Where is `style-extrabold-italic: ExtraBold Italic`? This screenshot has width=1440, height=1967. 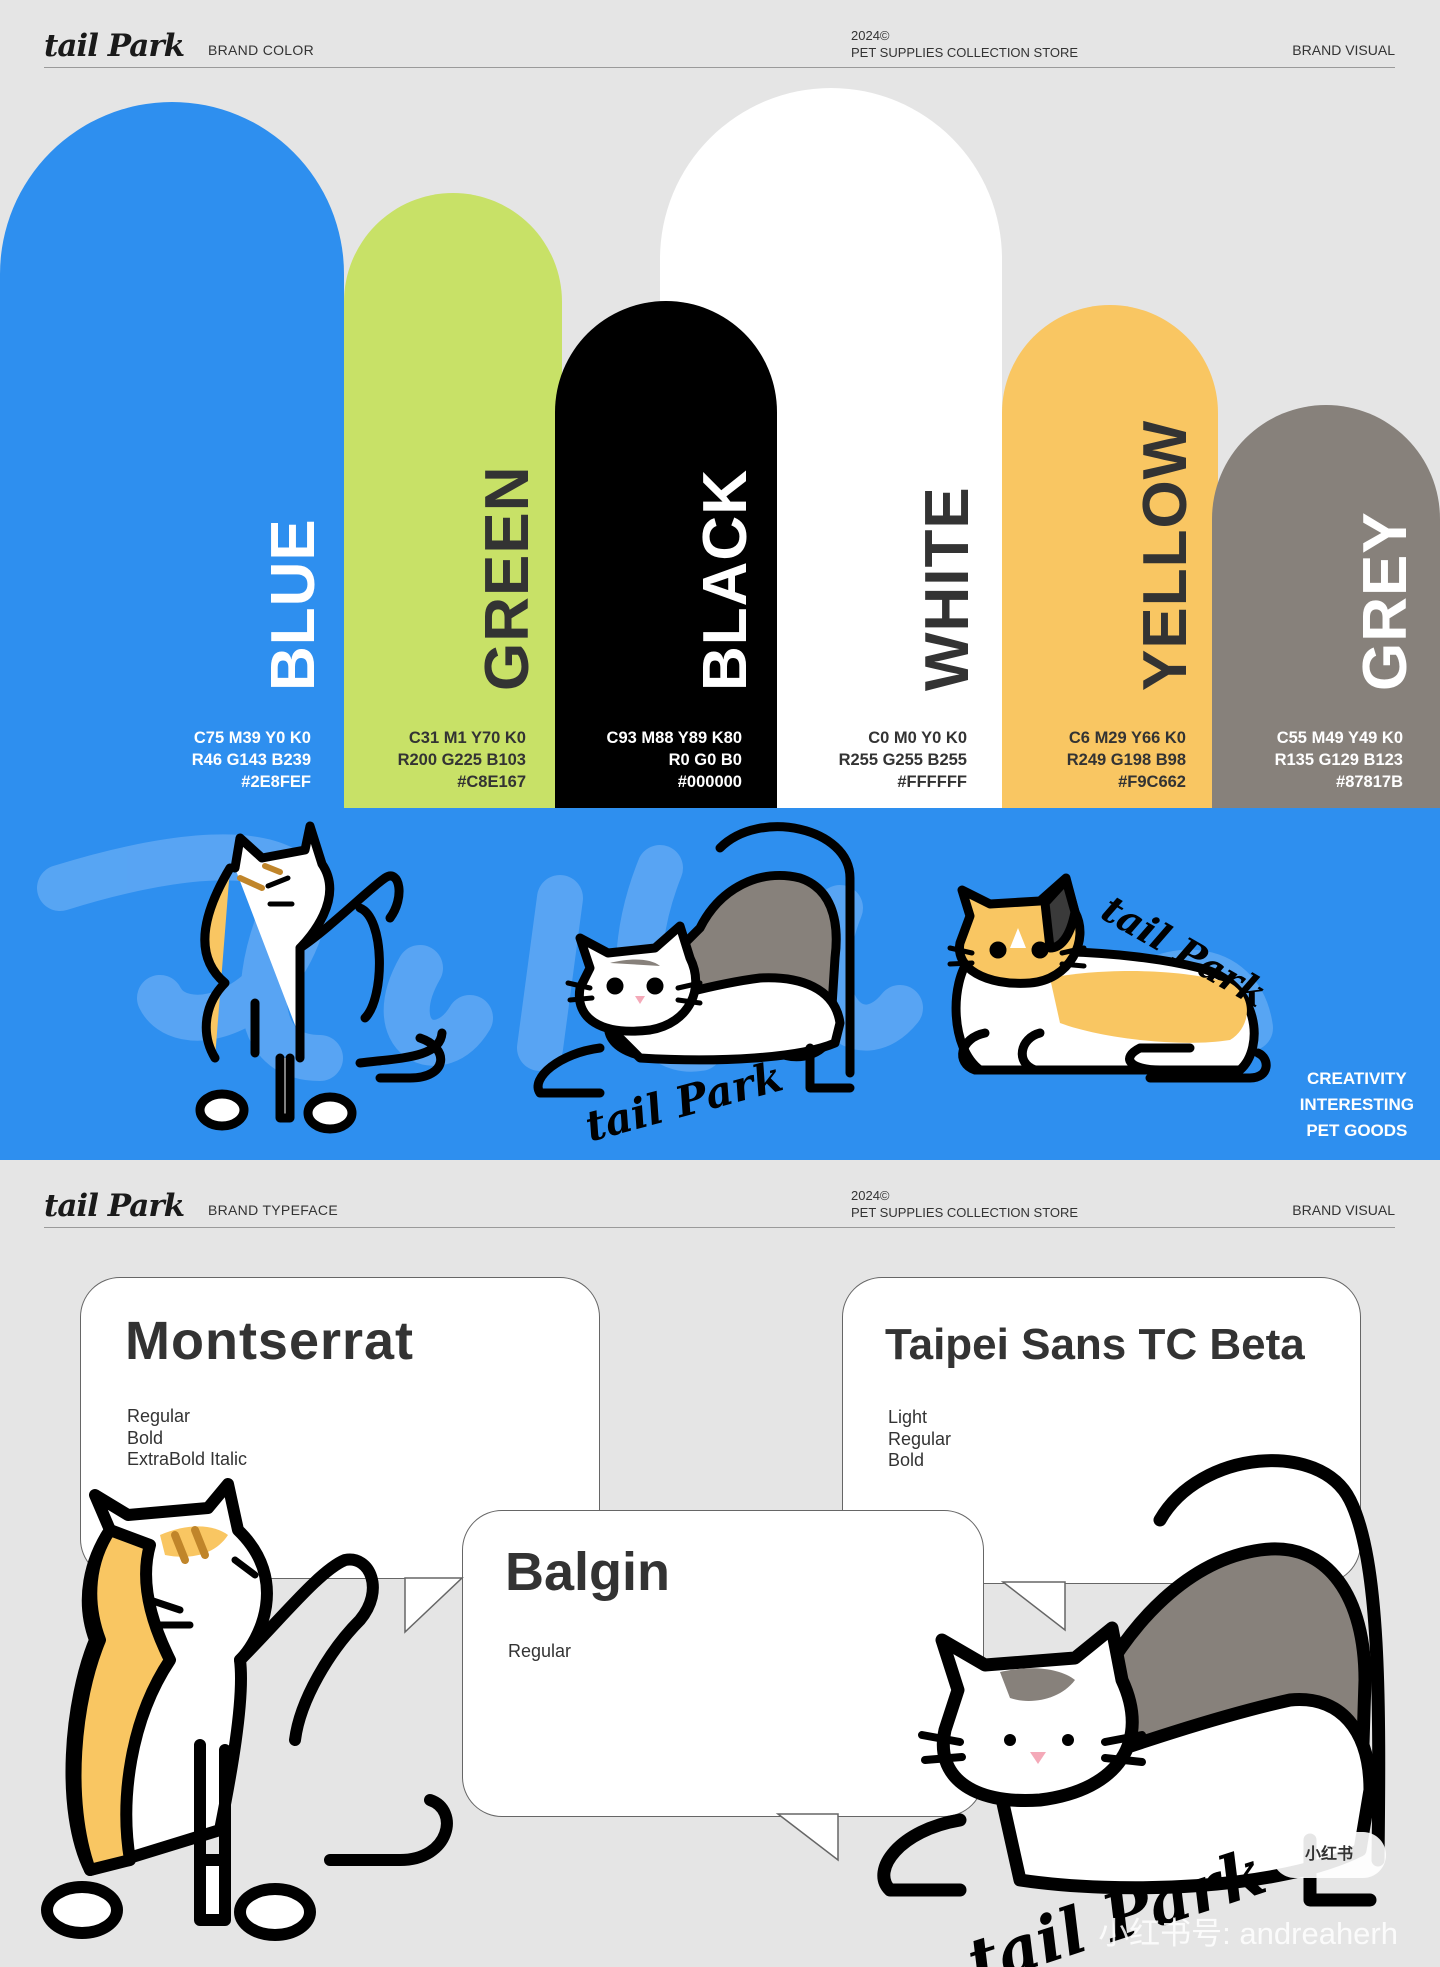 style-extrabold-italic: ExtraBold Italic is located at coordinates (187, 1459).